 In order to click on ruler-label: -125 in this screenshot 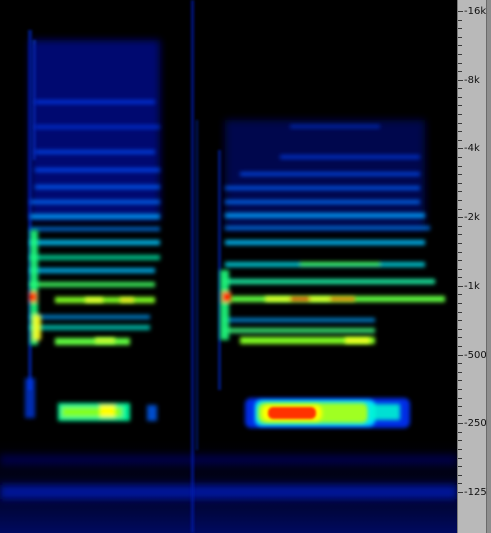, I will do `click(475, 492)`.